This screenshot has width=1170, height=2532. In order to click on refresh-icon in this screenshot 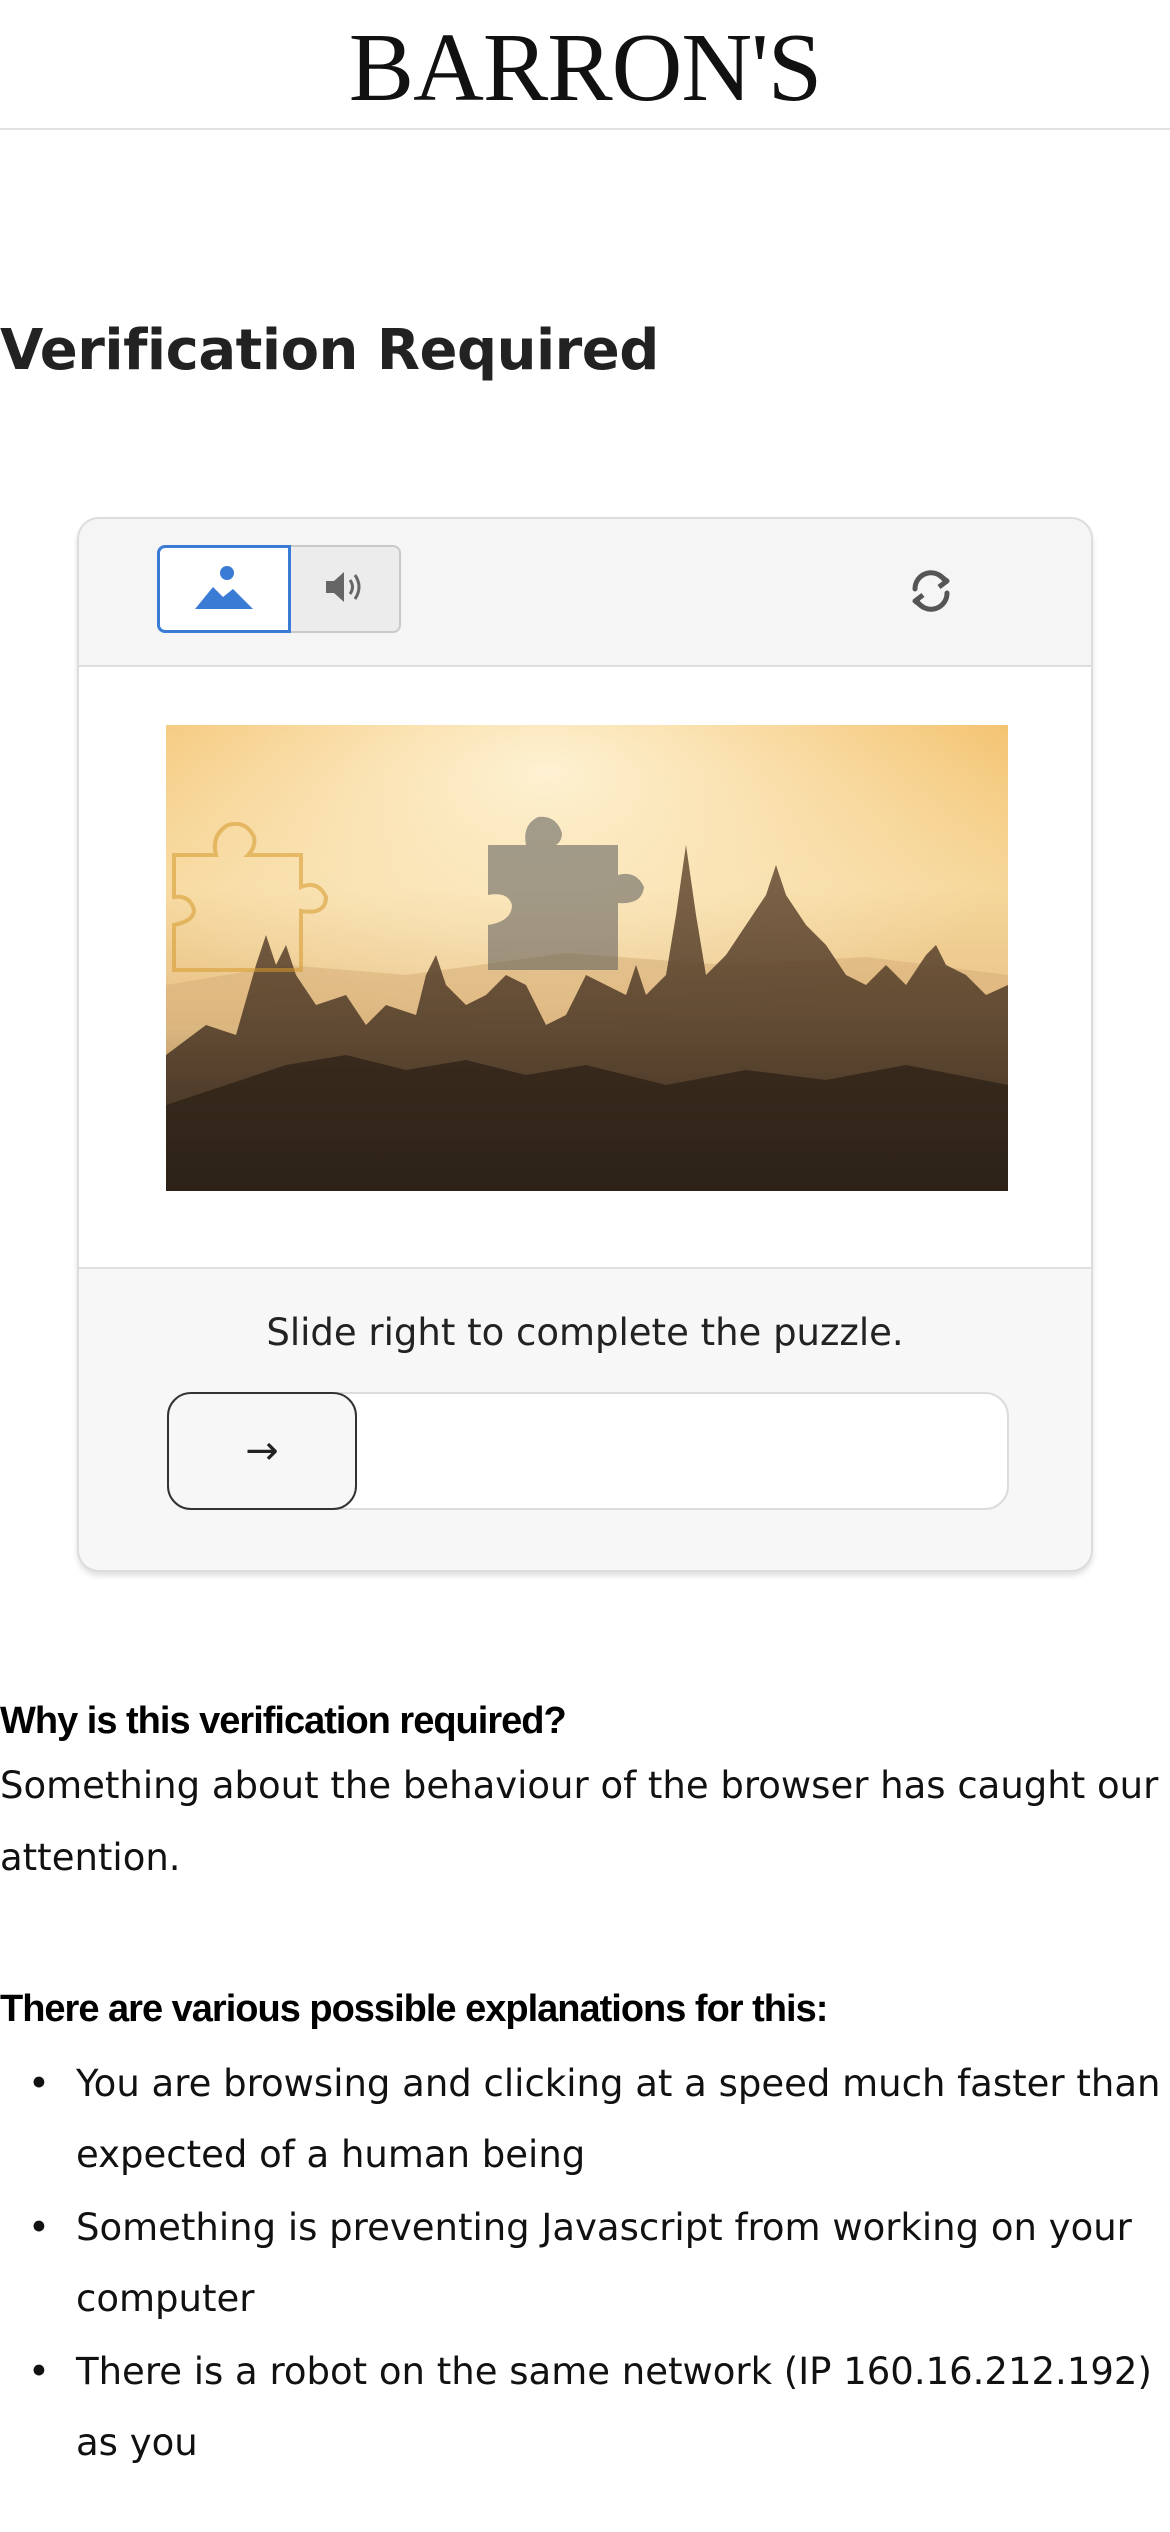, I will do `click(931, 593)`.